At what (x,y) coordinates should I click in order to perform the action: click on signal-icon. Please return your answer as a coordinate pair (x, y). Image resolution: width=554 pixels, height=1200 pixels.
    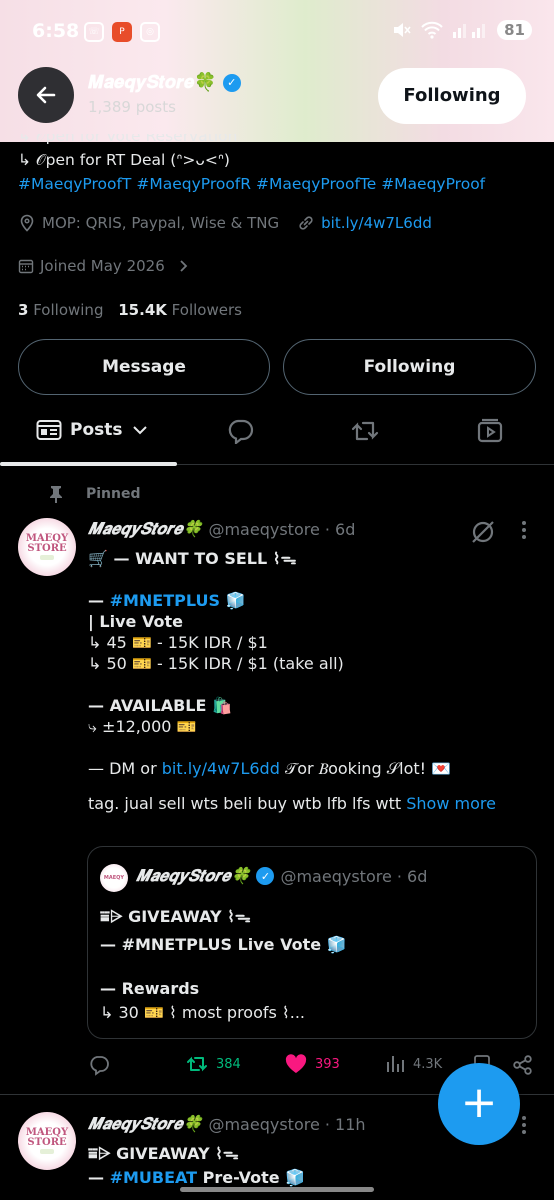
    Looking at the image, I should click on (469, 31).